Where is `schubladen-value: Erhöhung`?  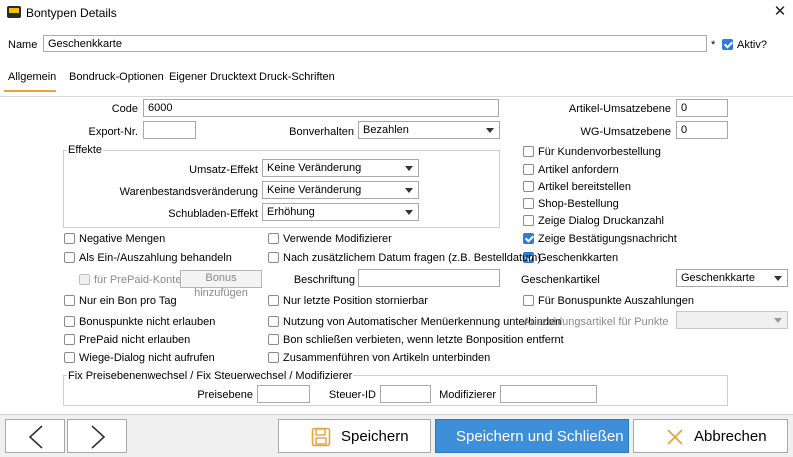 schubladen-value: Erhöhung is located at coordinates (291, 212).